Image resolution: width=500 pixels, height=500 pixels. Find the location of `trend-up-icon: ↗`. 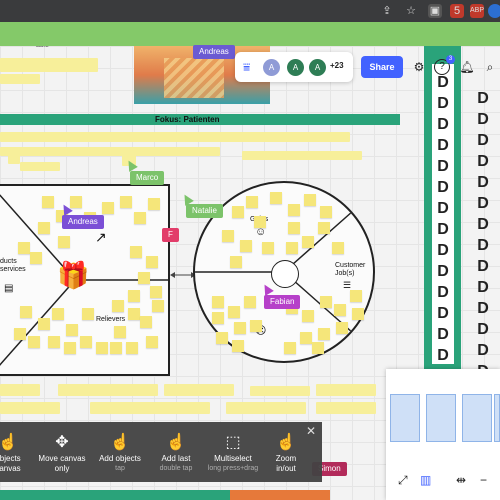

trend-up-icon: ↗ is located at coordinates (101, 237).